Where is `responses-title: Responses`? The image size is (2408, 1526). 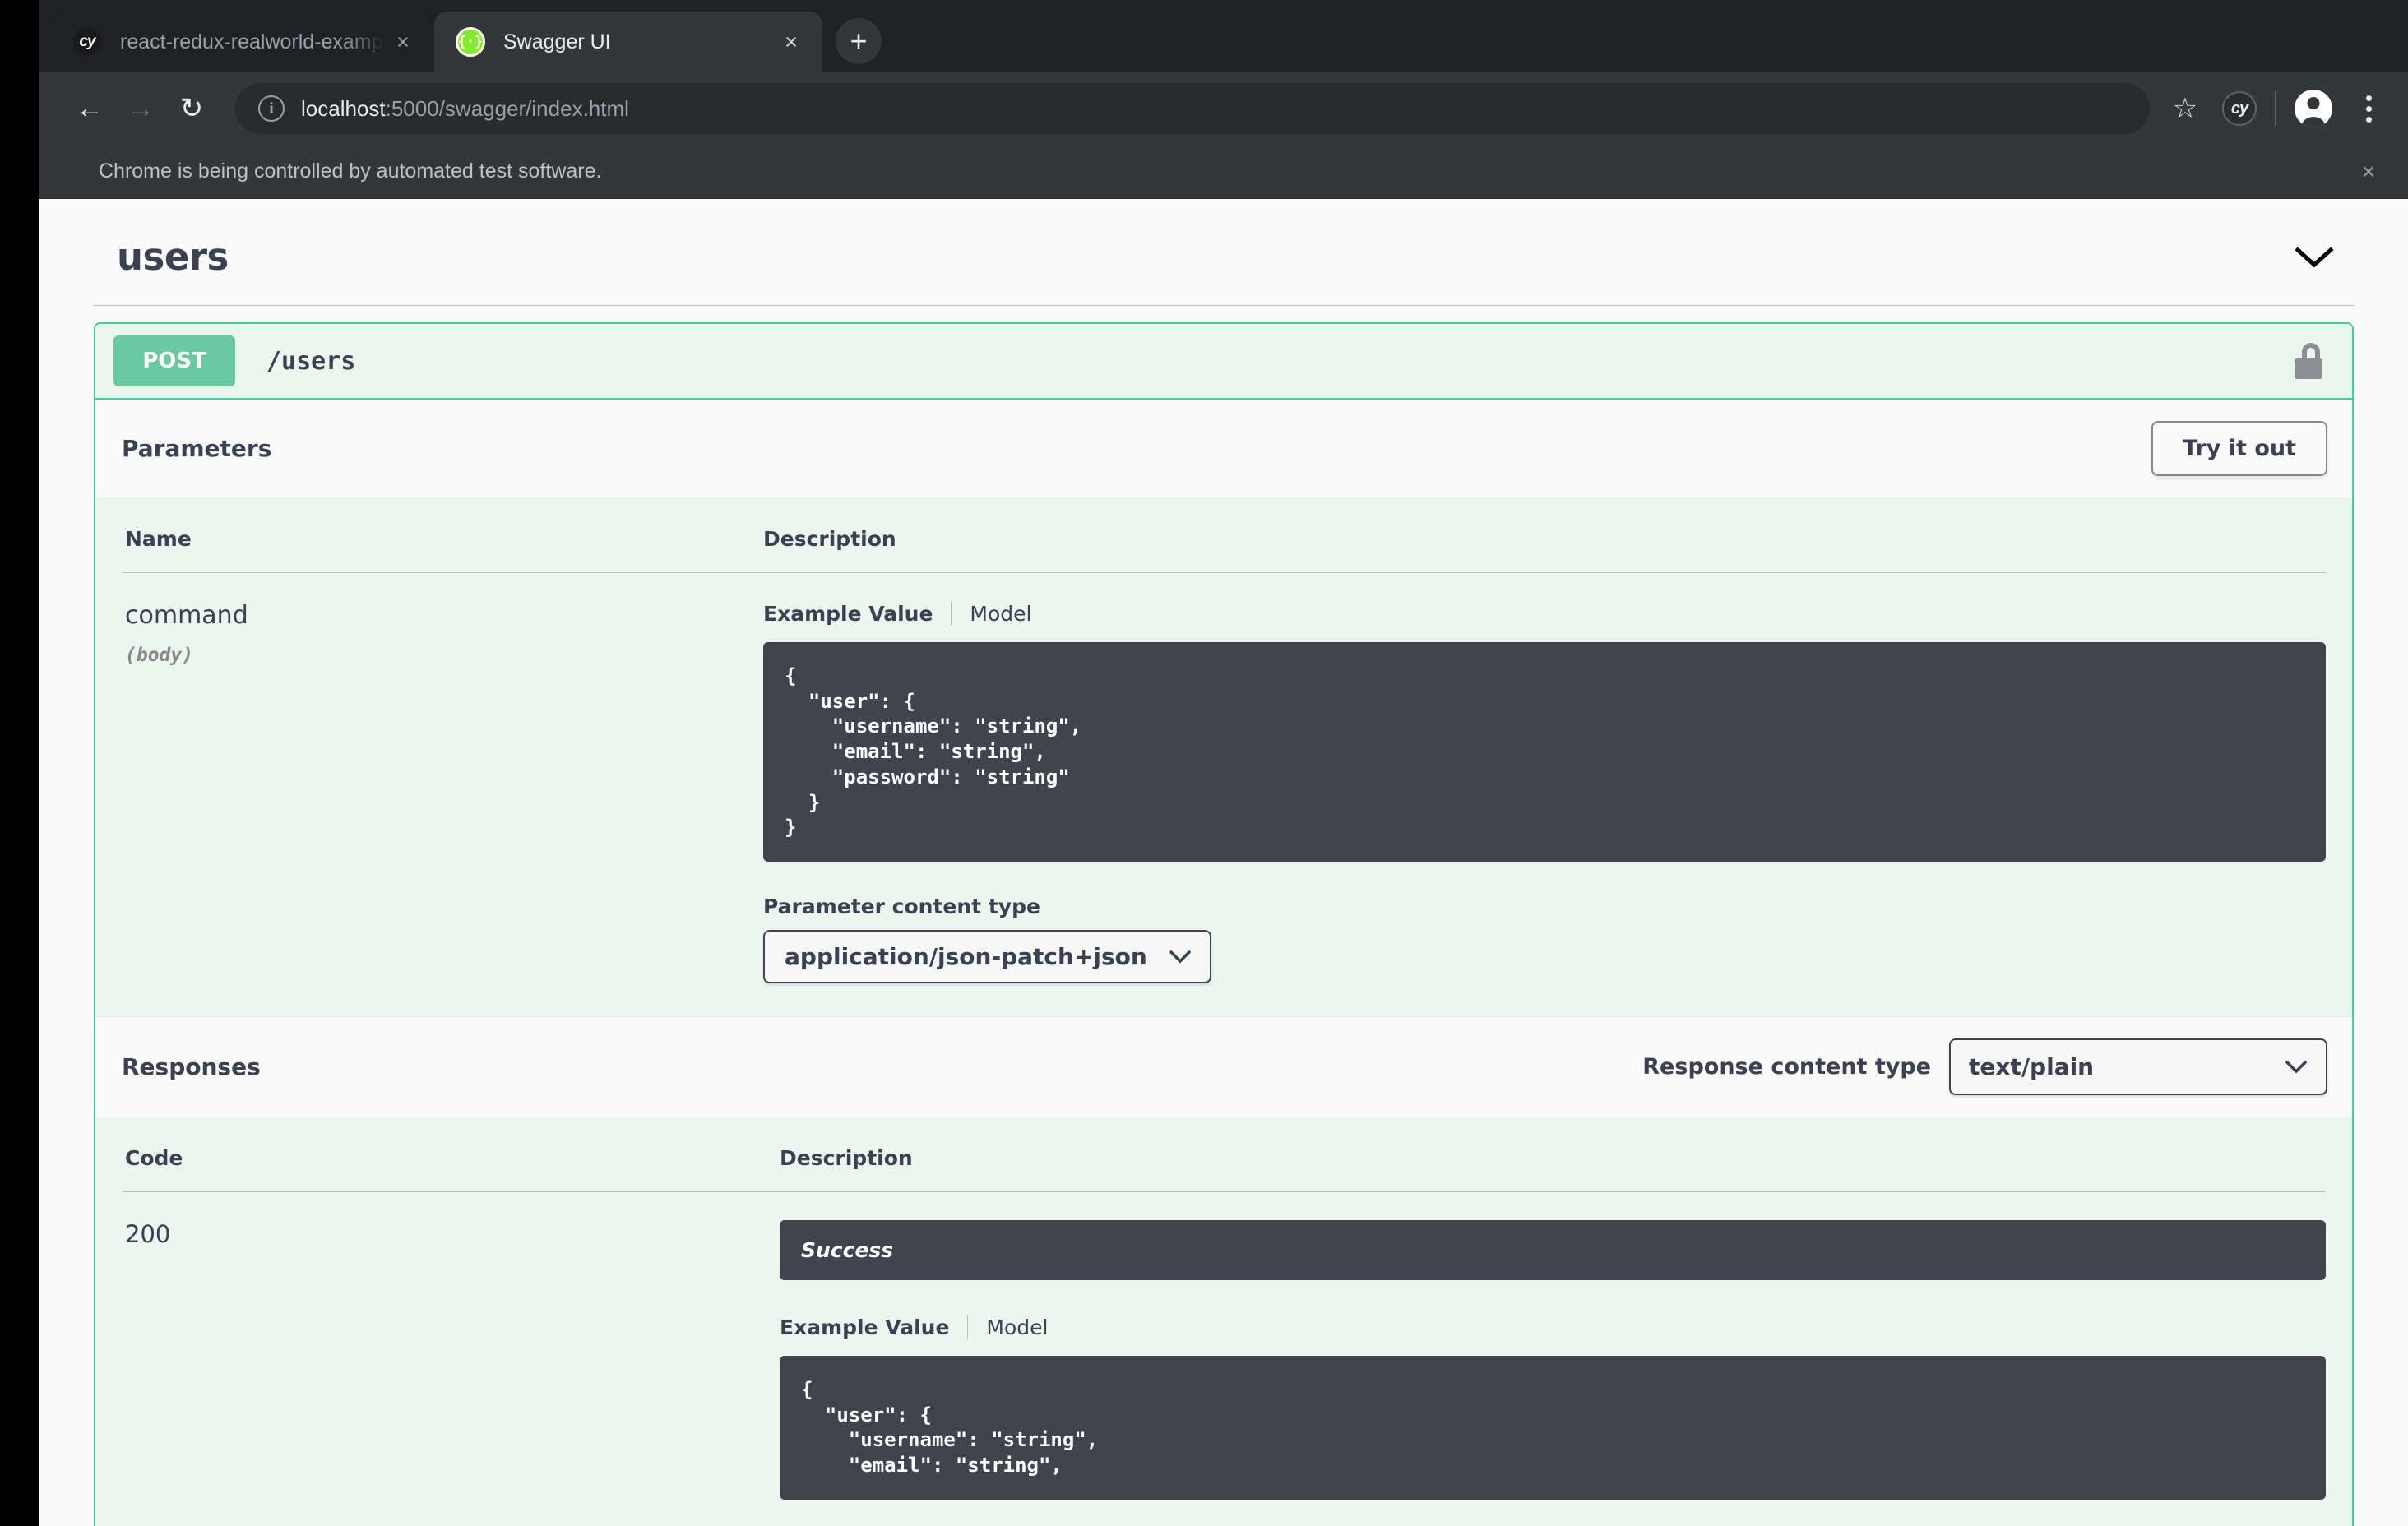
responses-title: Responses is located at coordinates (191, 1067).